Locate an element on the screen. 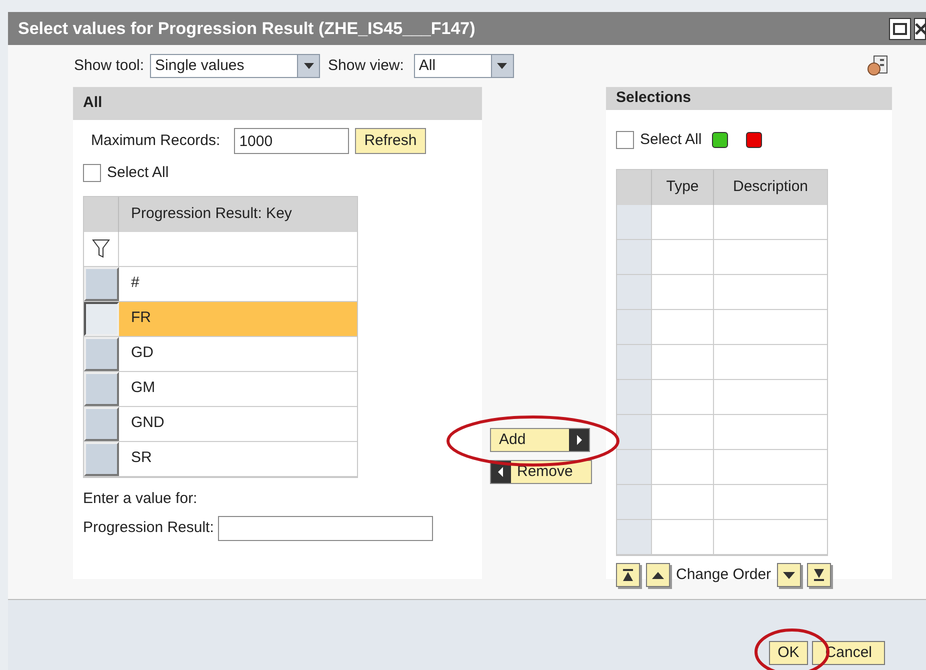 The image size is (926, 670). deselect-status-icon is located at coordinates (754, 140).